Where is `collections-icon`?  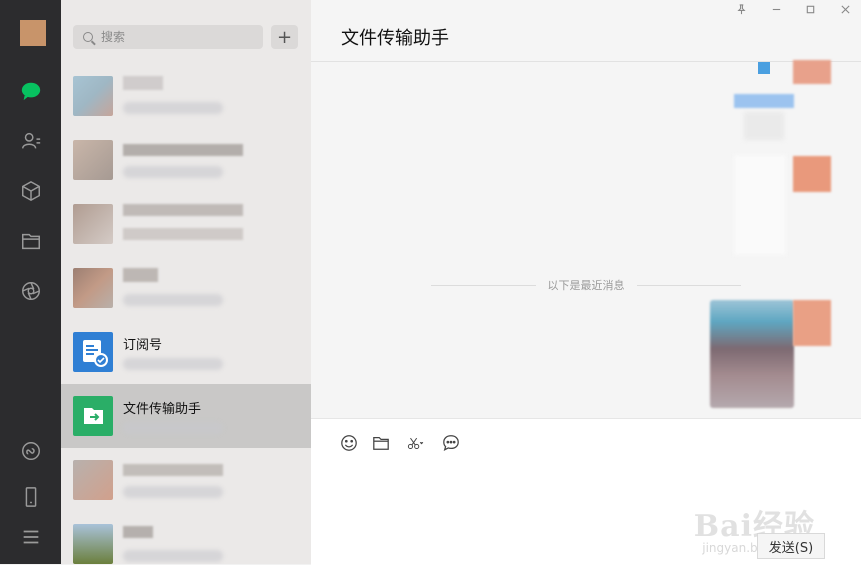 collections-icon is located at coordinates (31, 191).